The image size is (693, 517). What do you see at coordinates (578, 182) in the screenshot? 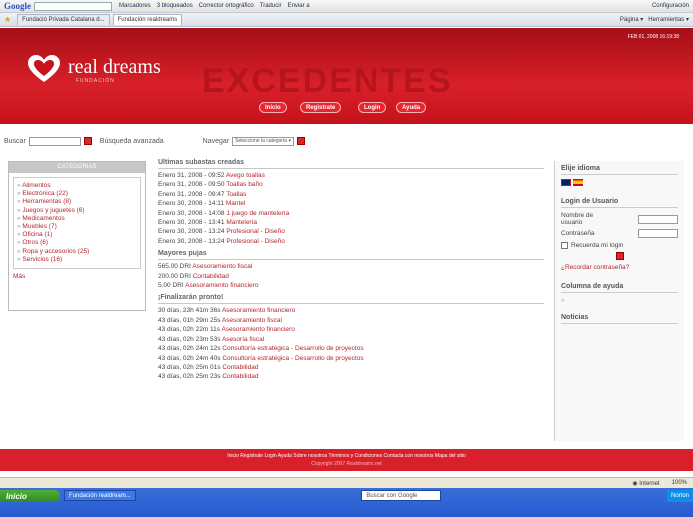
I see `spain-flag-icon` at bounding box center [578, 182].